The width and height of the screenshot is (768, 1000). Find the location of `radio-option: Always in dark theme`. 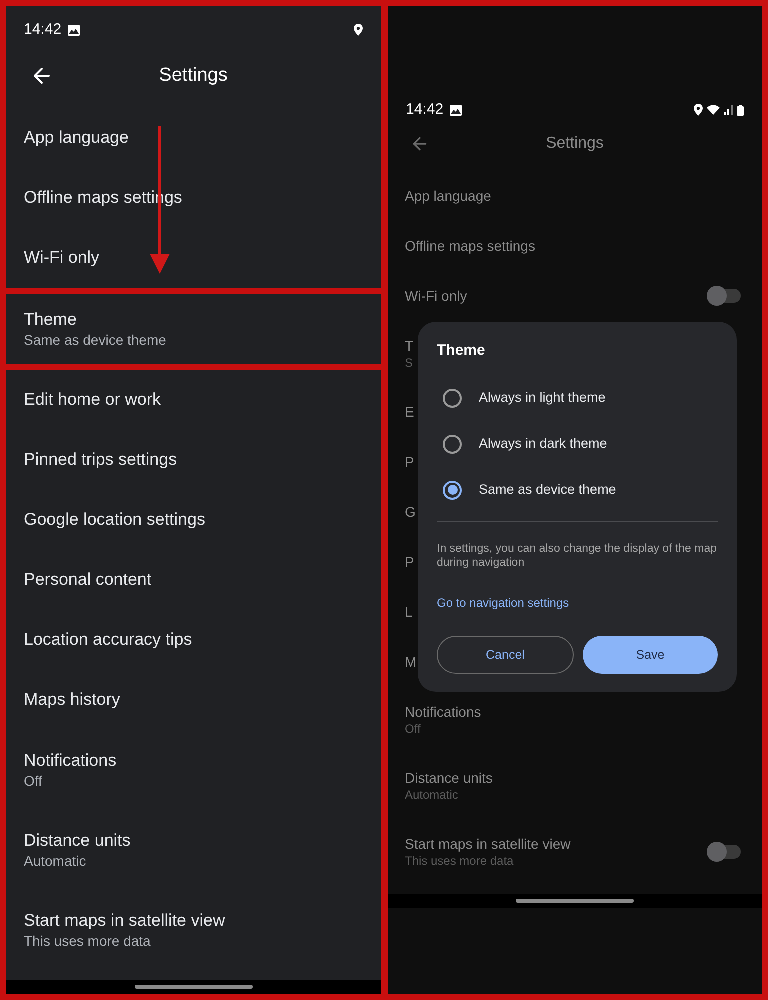

radio-option: Always in dark theme is located at coordinates (577, 444).